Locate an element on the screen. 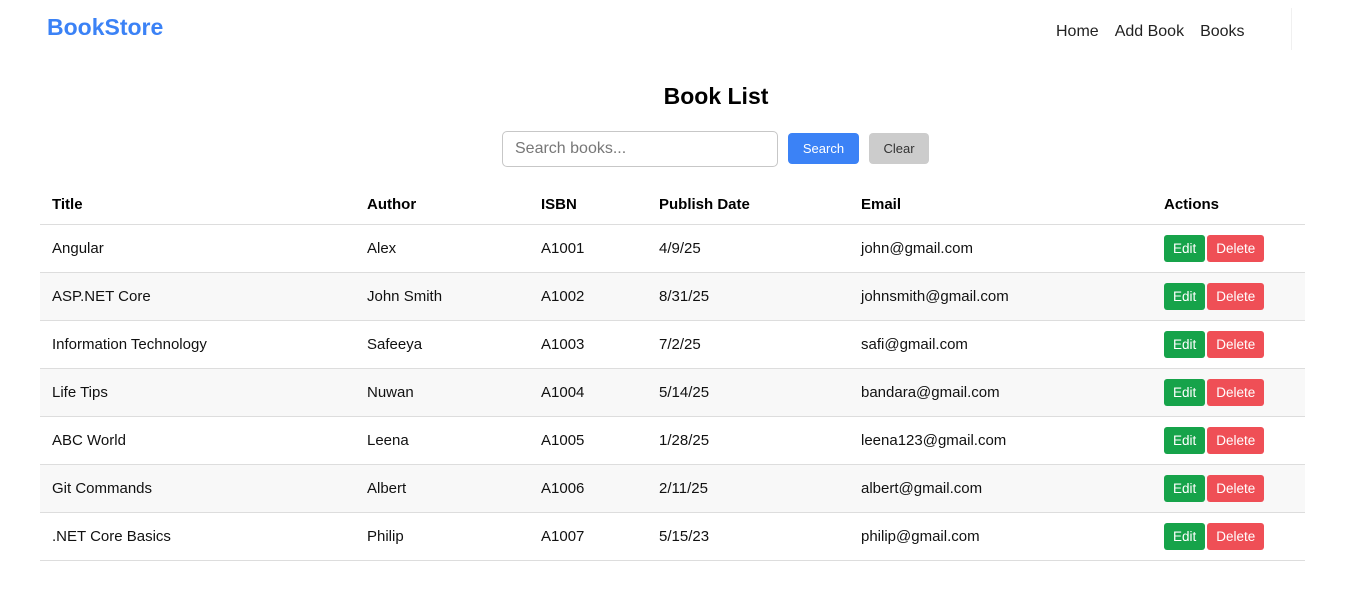  column-header-author: Author is located at coordinates (442, 205).